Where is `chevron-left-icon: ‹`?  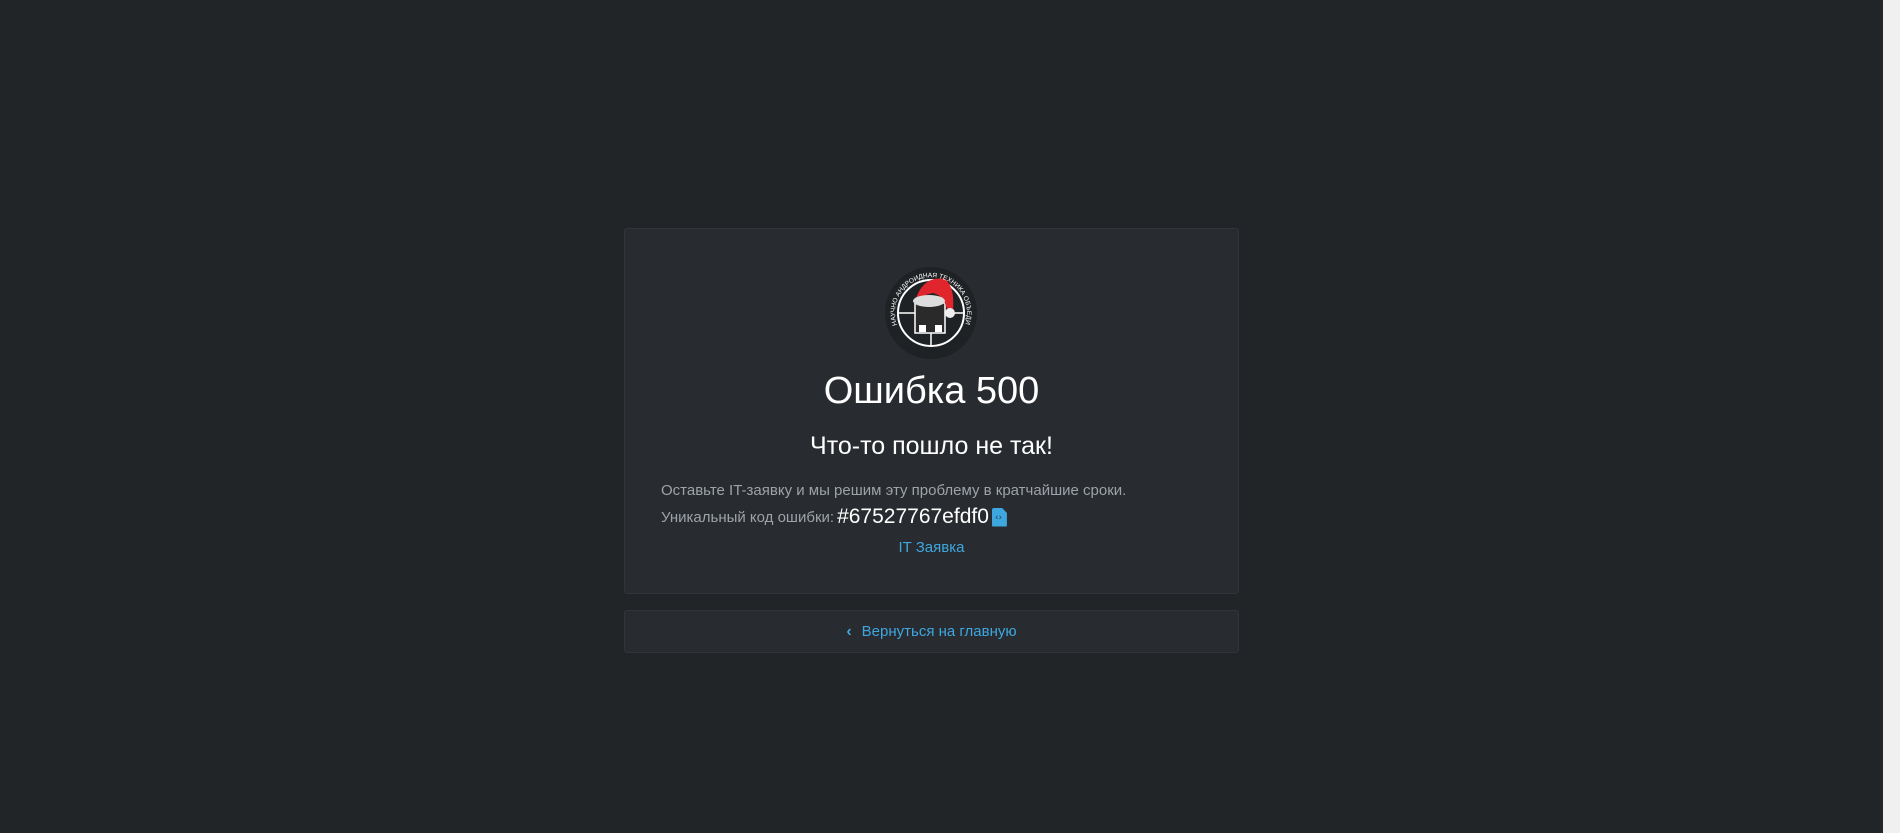
chevron-left-icon: ‹ is located at coordinates (849, 631).